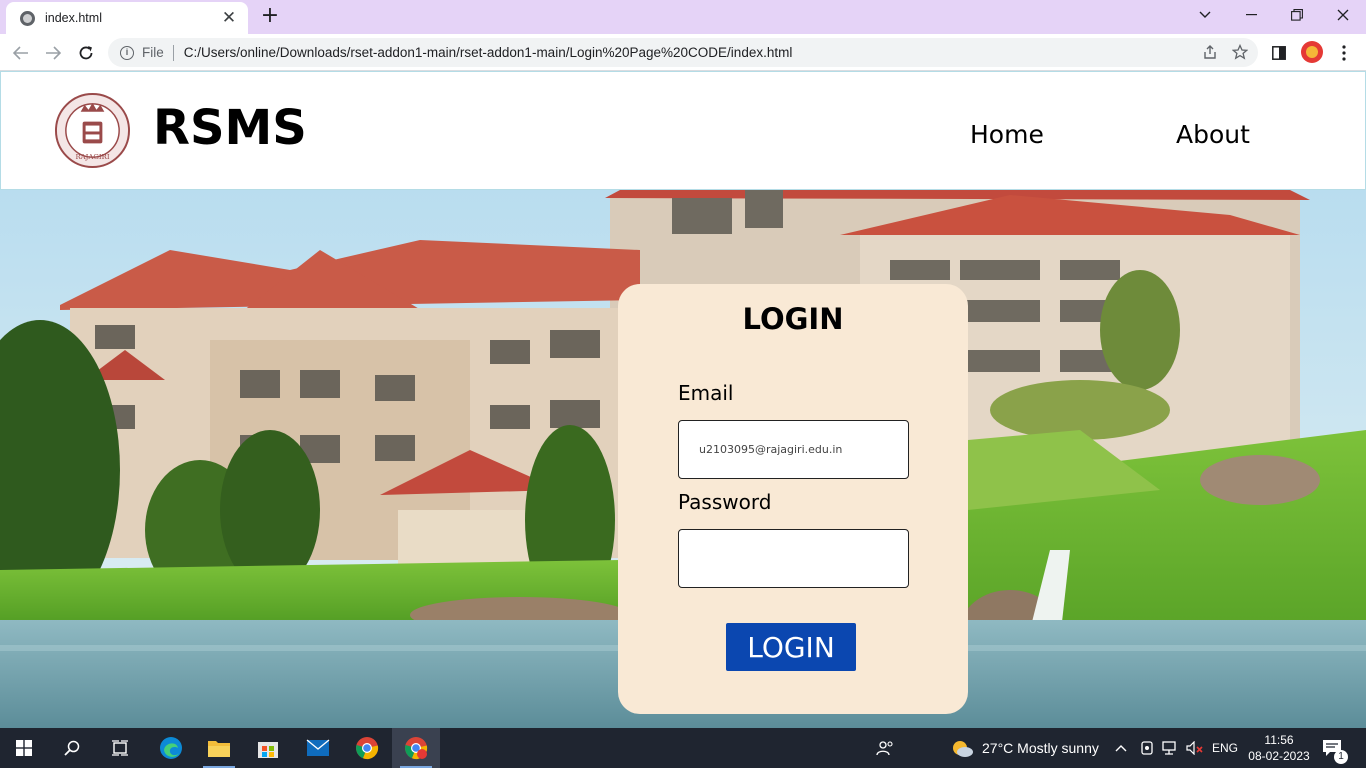 The width and height of the screenshot is (1366, 768). I want to click on people-button, so click(885, 748).